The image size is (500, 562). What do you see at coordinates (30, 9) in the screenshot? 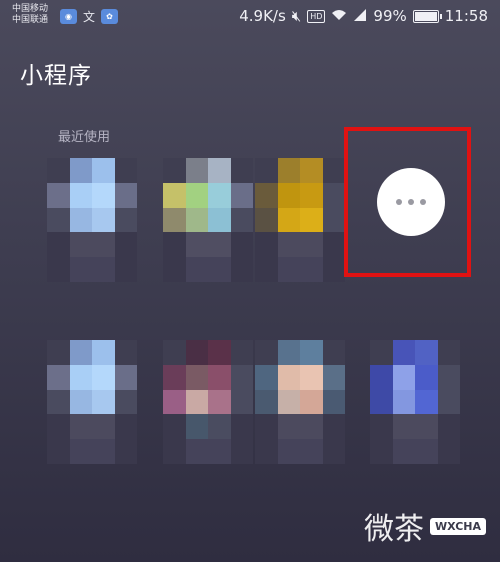
I see `carrier-1: 中国移动` at bounding box center [30, 9].